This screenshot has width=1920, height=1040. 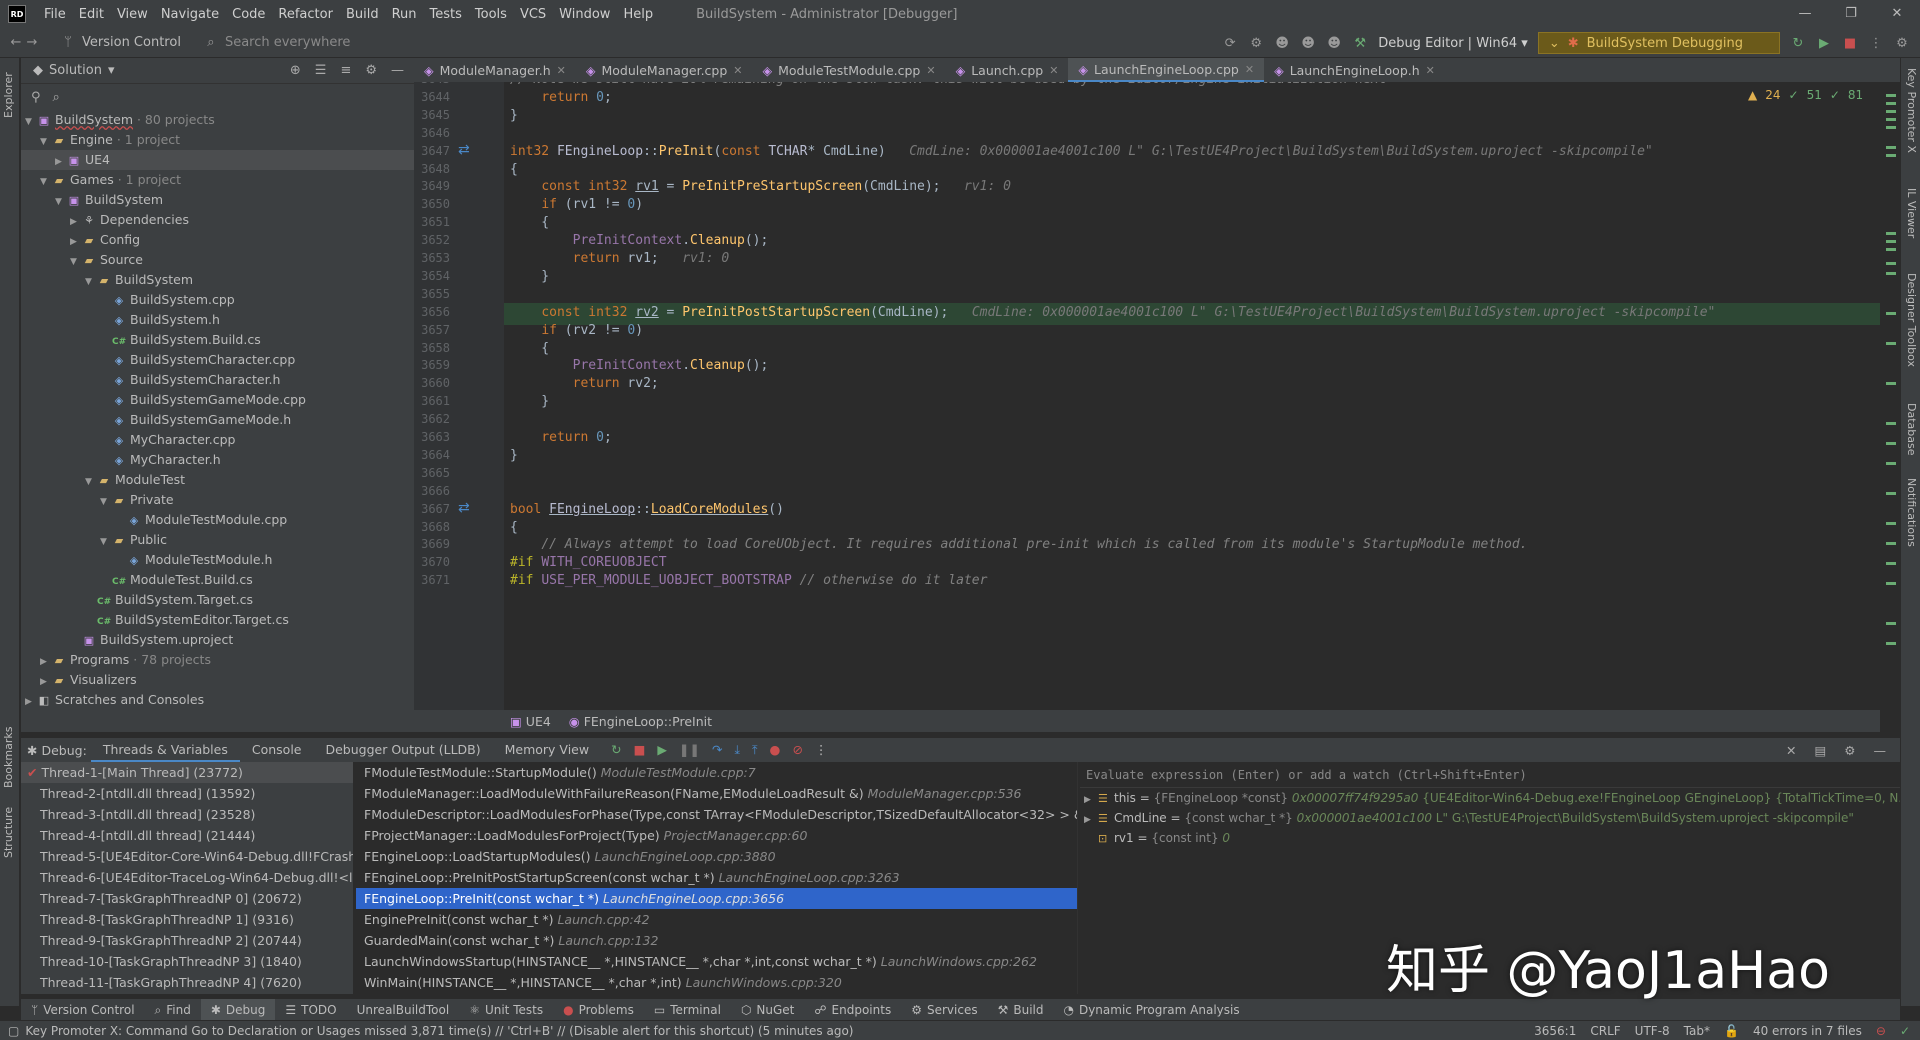 I want to click on editor-tab: ◈ ModuleTestModule.cpp ✕, so click(x=849, y=70).